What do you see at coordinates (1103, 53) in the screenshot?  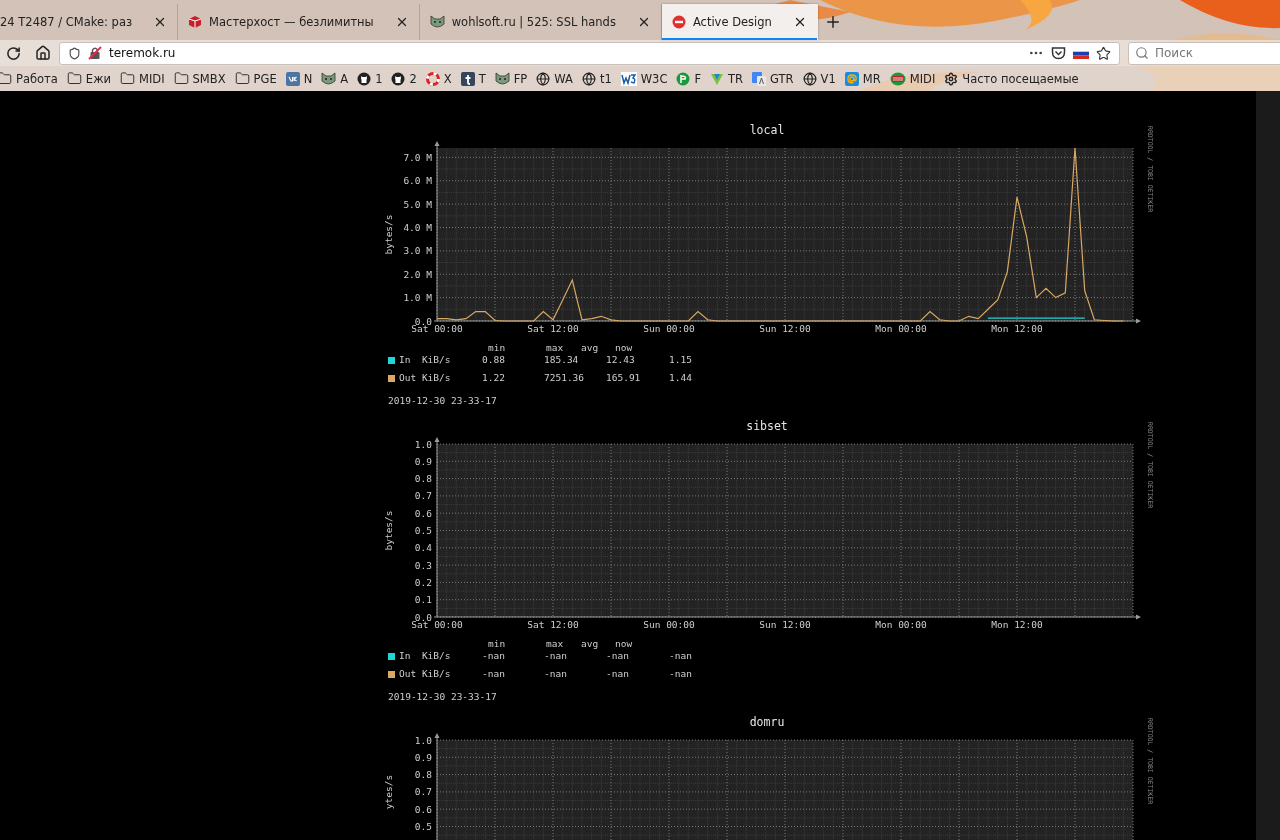 I see `star-icon` at bounding box center [1103, 53].